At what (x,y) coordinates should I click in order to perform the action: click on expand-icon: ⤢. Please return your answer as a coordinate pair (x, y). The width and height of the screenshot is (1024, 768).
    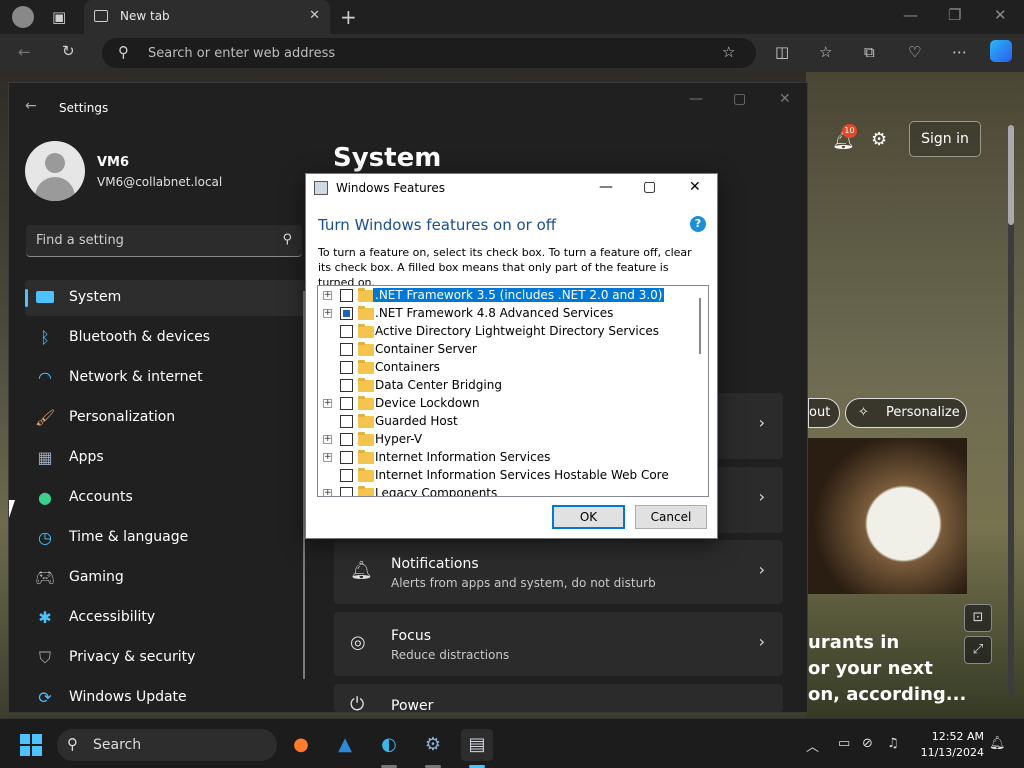
    Looking at the image, I should click on (978, 650).